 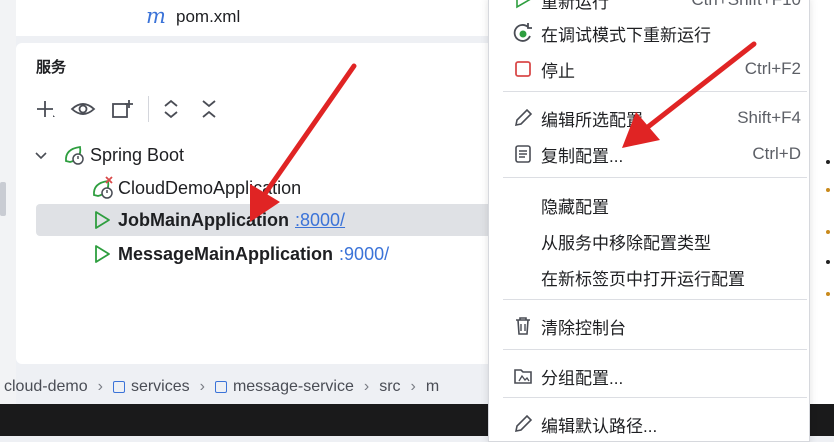 What do you see at coordinates (83, 109) in the screenshot?
I see `eye-icon` at bounding box center [83, 109].